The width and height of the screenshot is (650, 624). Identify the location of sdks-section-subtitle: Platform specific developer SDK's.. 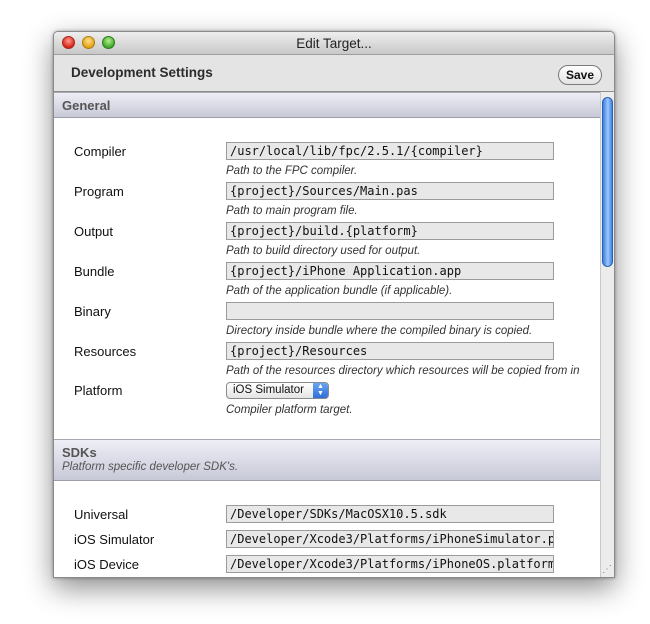
(150, 467).